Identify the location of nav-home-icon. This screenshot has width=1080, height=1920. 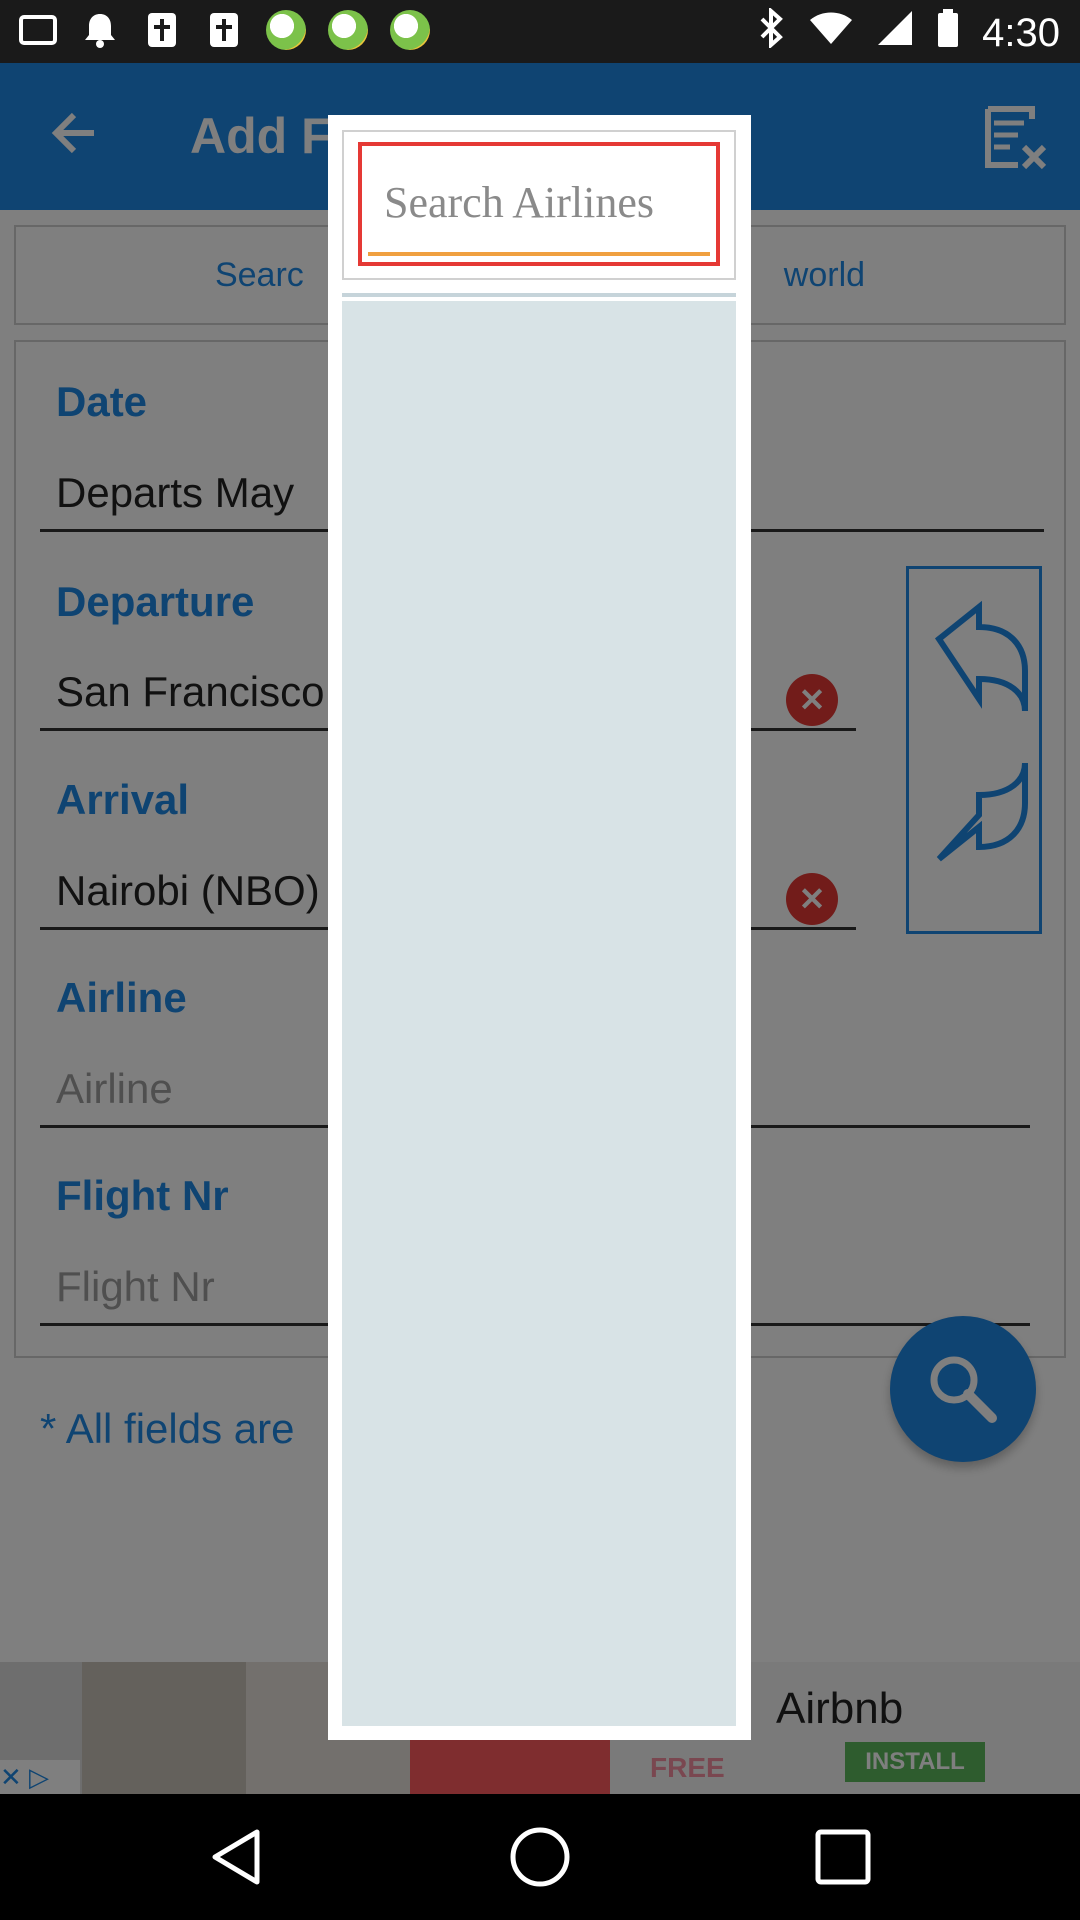
(540, 1857).